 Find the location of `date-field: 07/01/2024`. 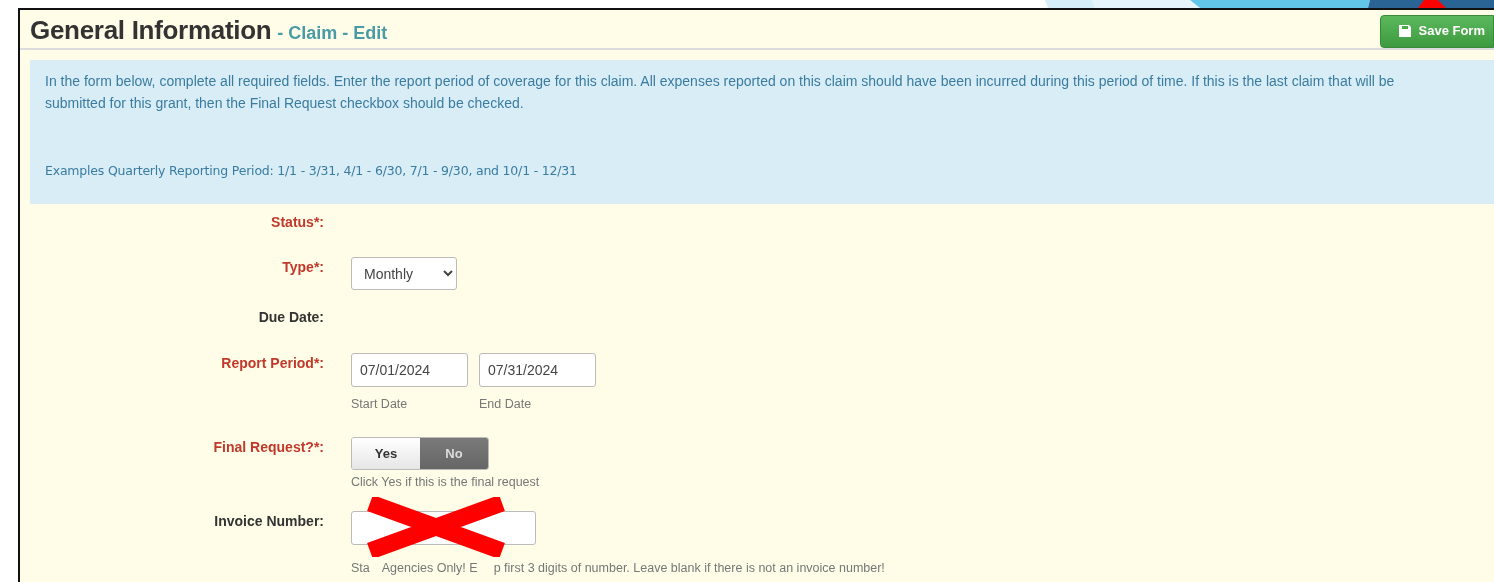

date-field: 07/01/2024 is located at coordinates (409, 370).